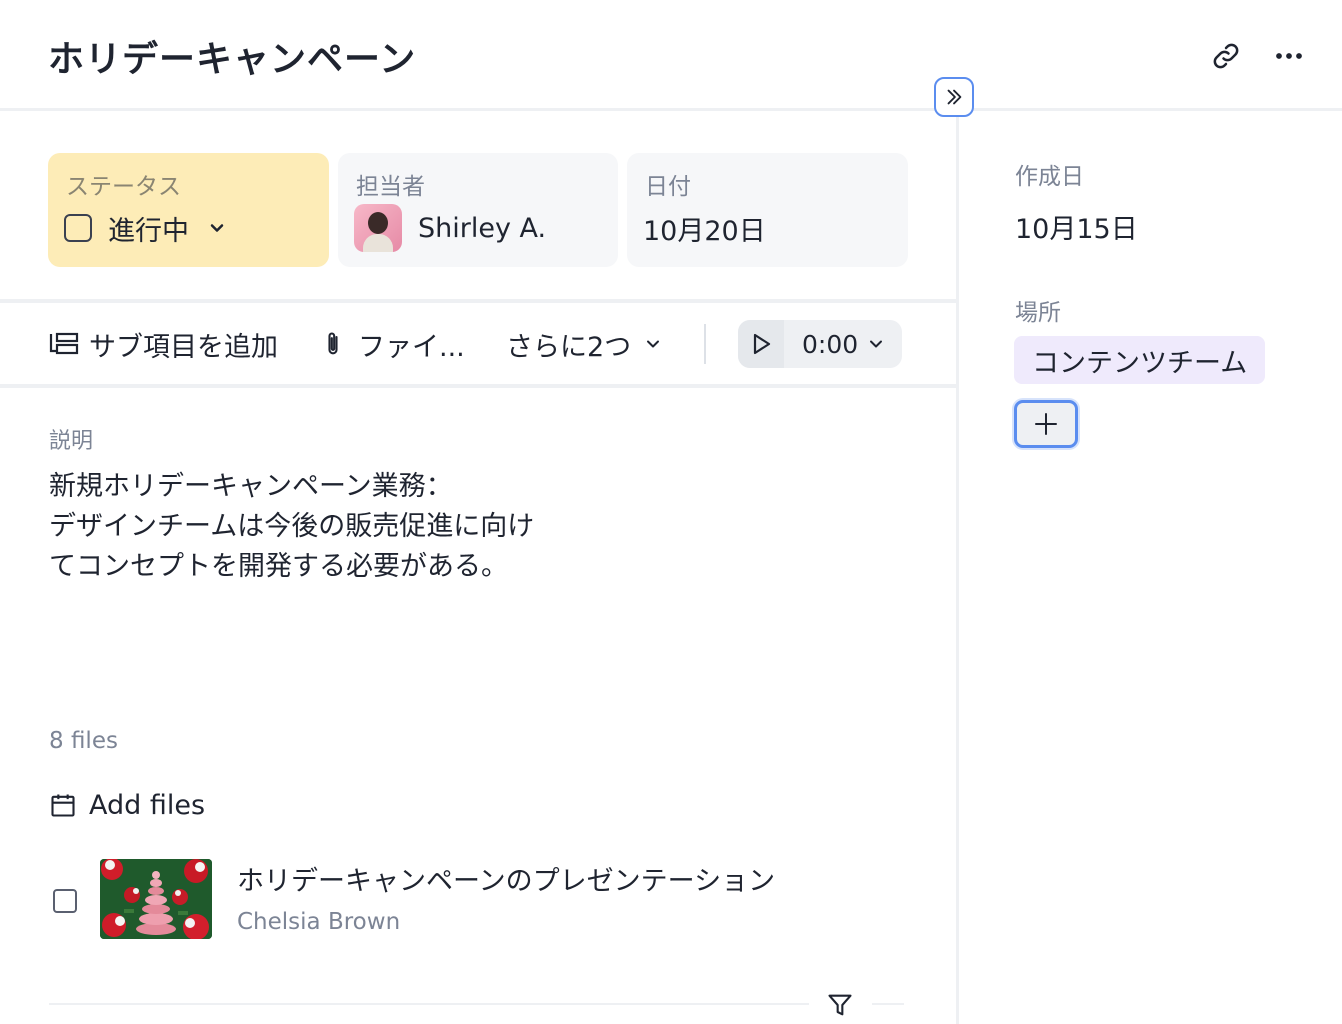  I want to click on play-icon, so click(761, 344).